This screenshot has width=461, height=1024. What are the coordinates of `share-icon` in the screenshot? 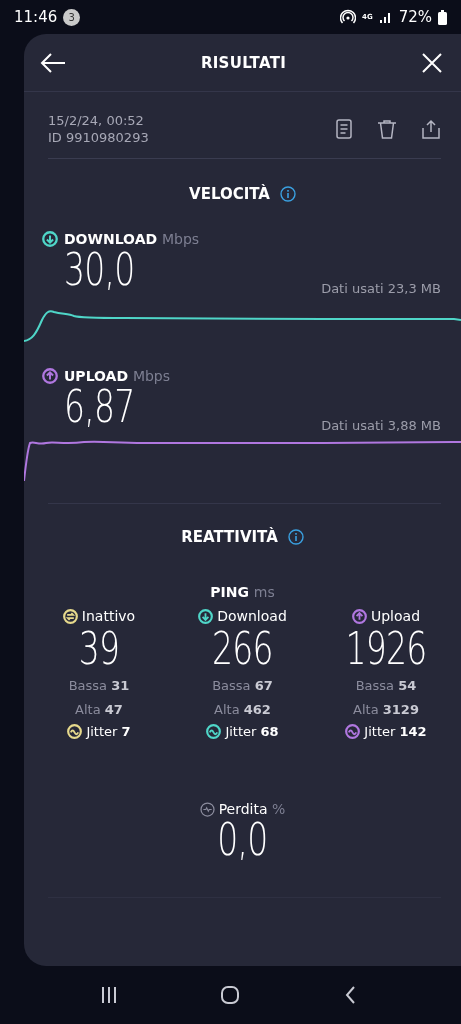 It's located at (431, 129).